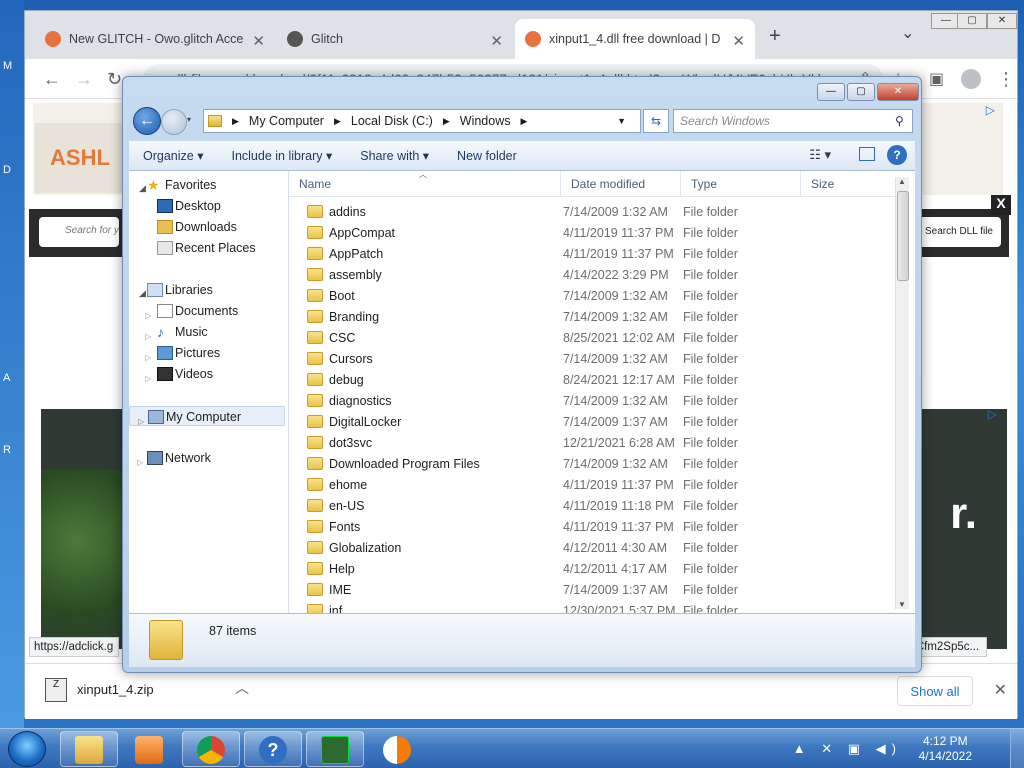 The width and height of the screenshot is (1024, 768). Describe the element at coordinates (589, 211) in the screenshot. I see `table-row: addins 7/14/2009 1:32 AM File folder` at that location.